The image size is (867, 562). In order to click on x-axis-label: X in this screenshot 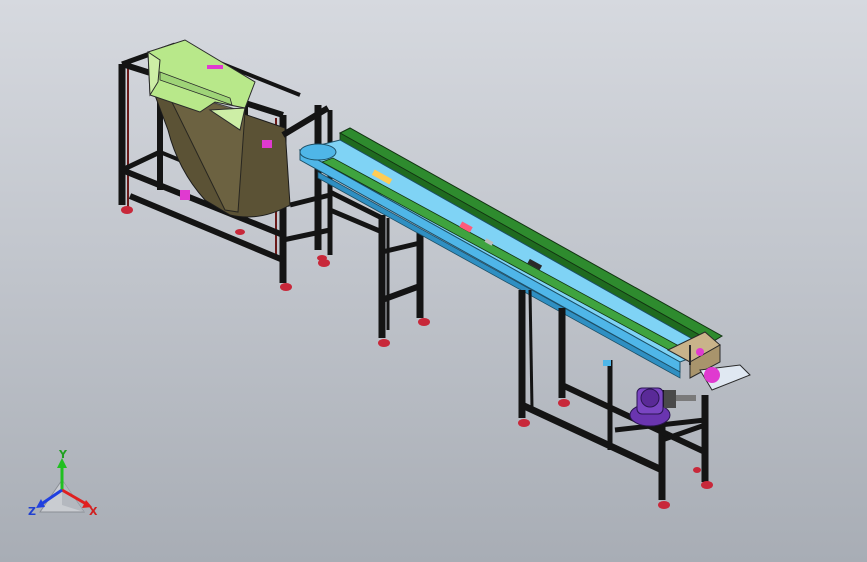, I will do `click(93, 511)`.